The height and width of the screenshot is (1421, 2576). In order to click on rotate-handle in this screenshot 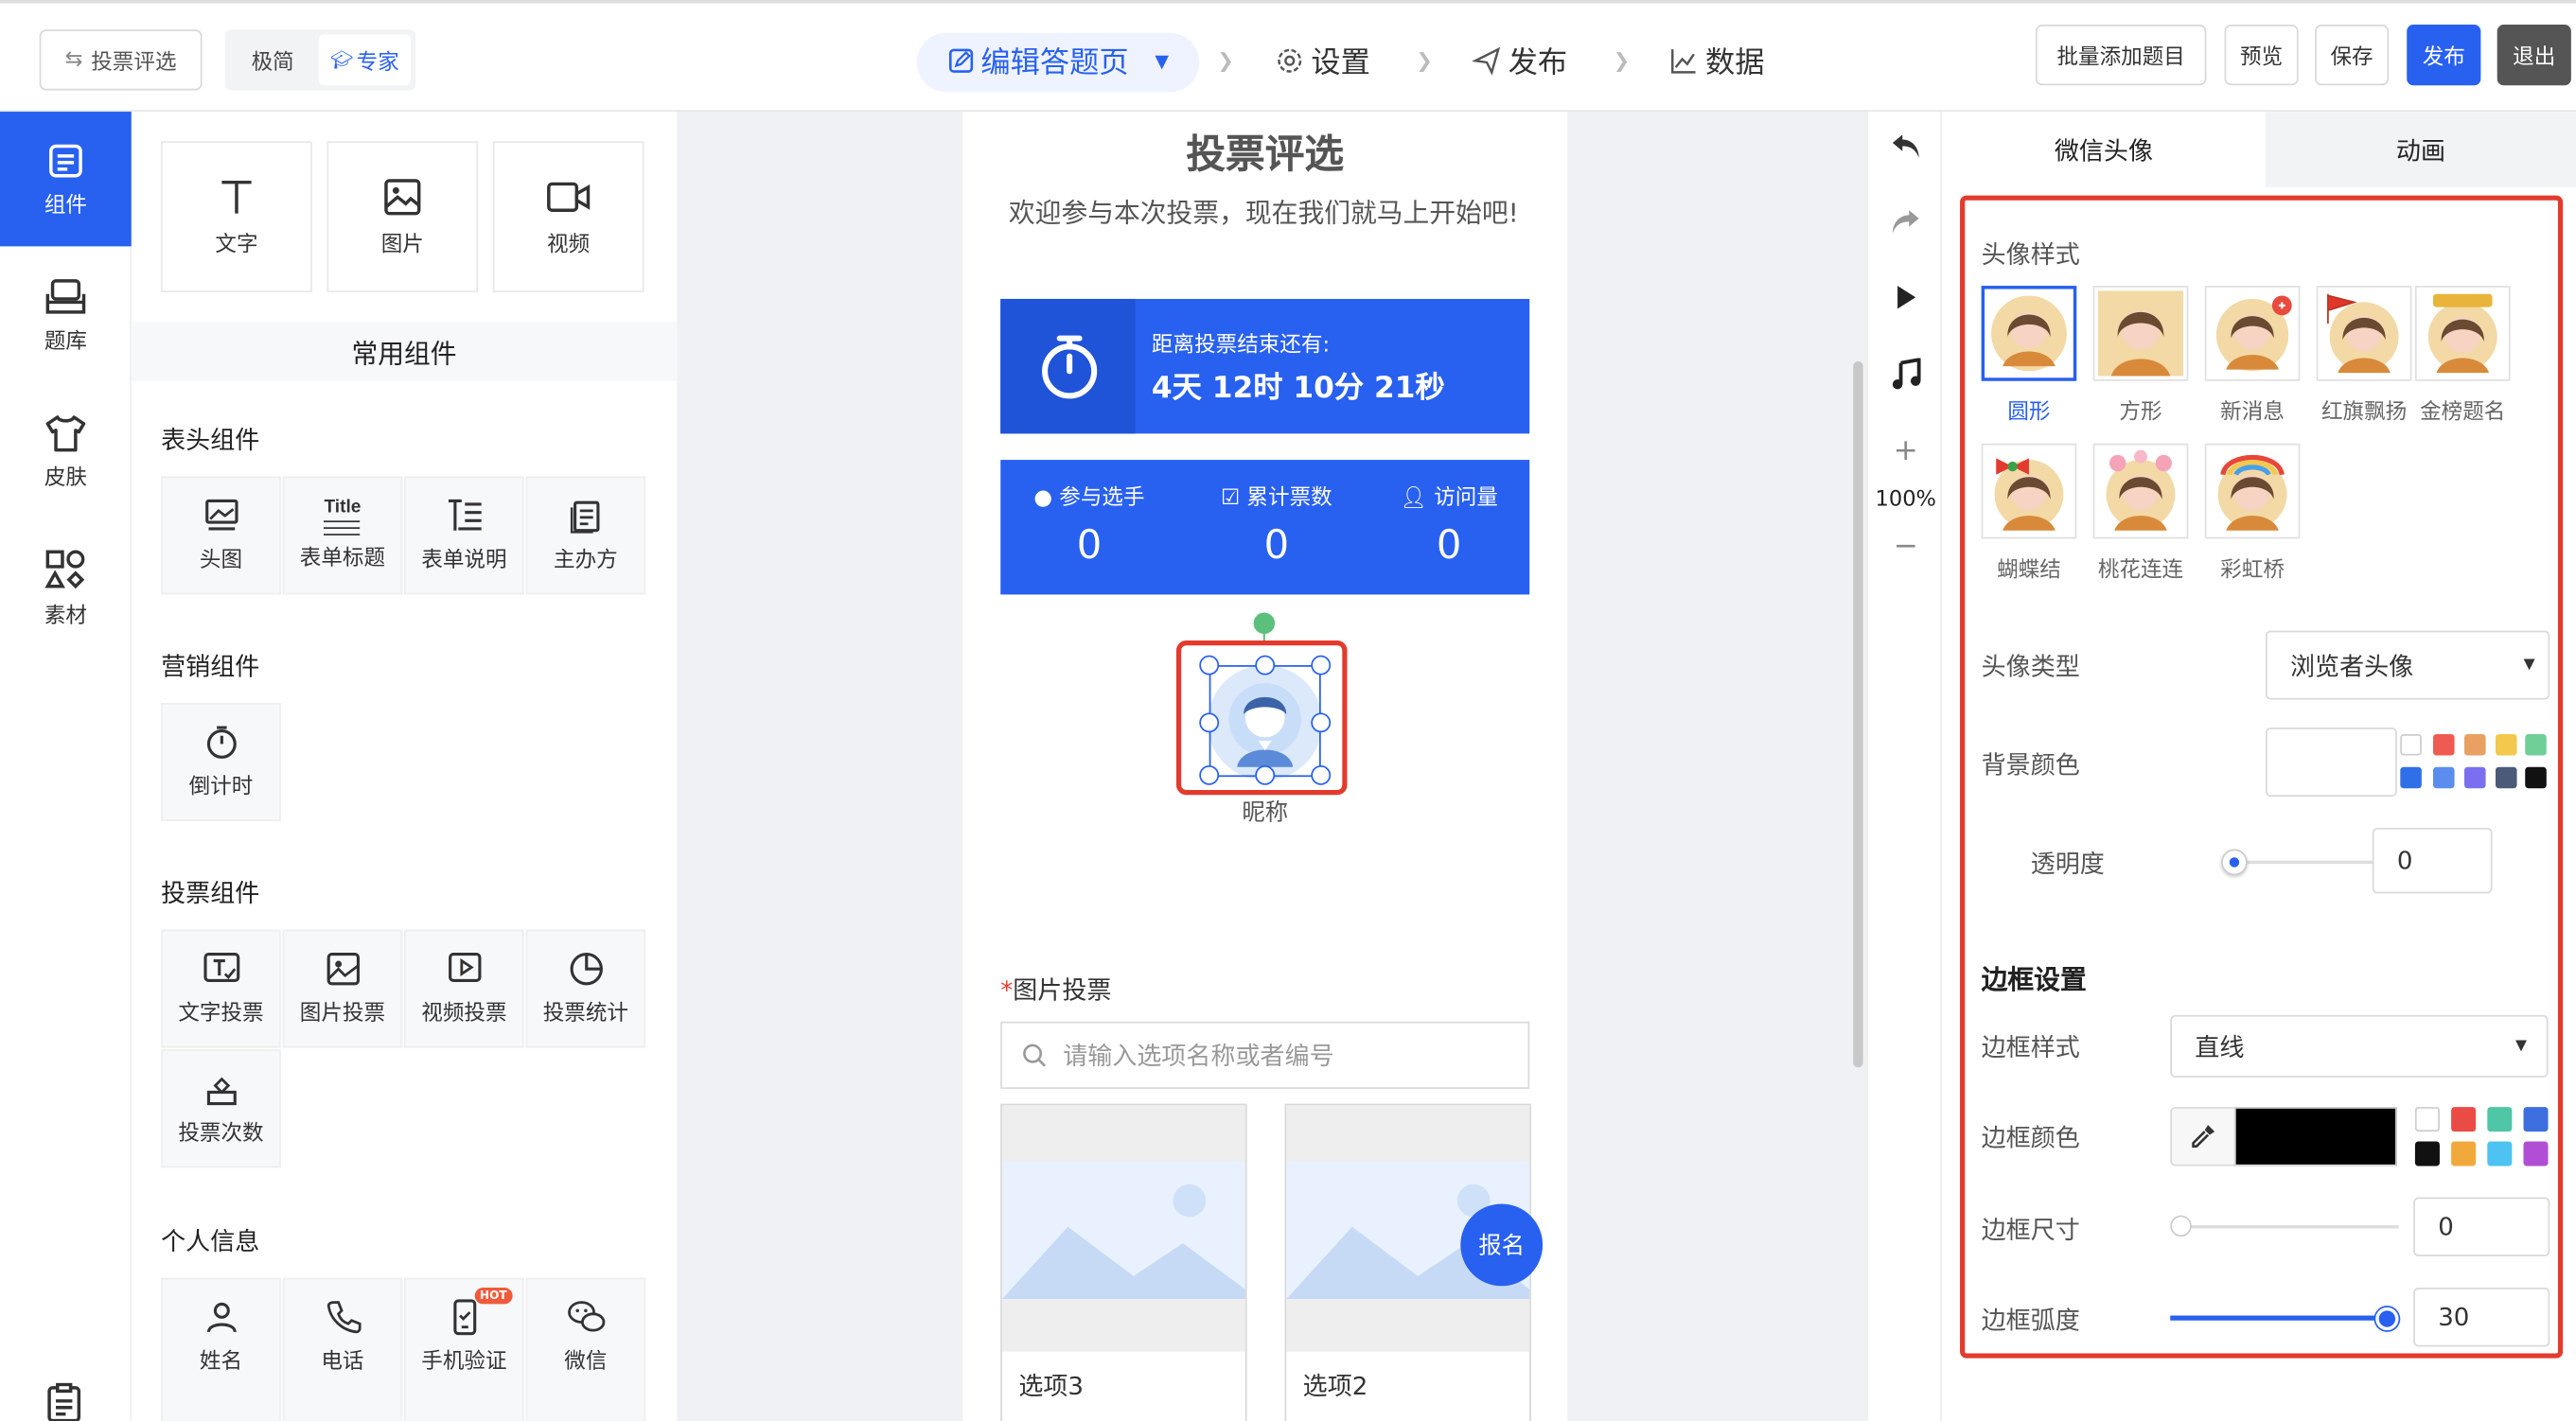, I will do `click(1264, 623)`.